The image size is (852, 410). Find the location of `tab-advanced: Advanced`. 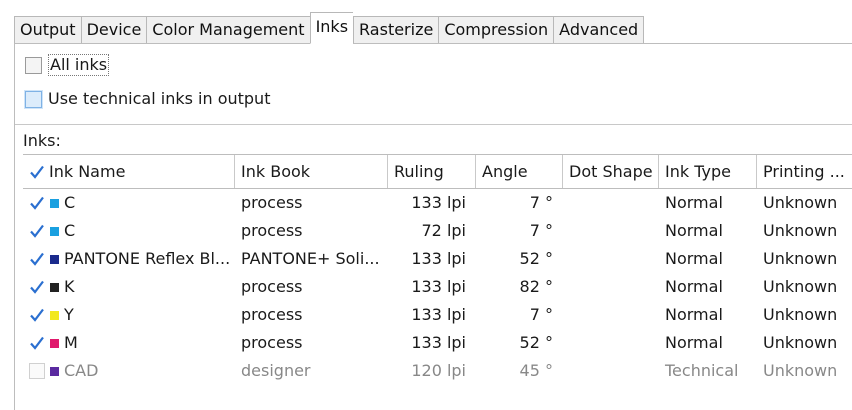

tab-advanced: Advanced is located at coordinates (599, 30).